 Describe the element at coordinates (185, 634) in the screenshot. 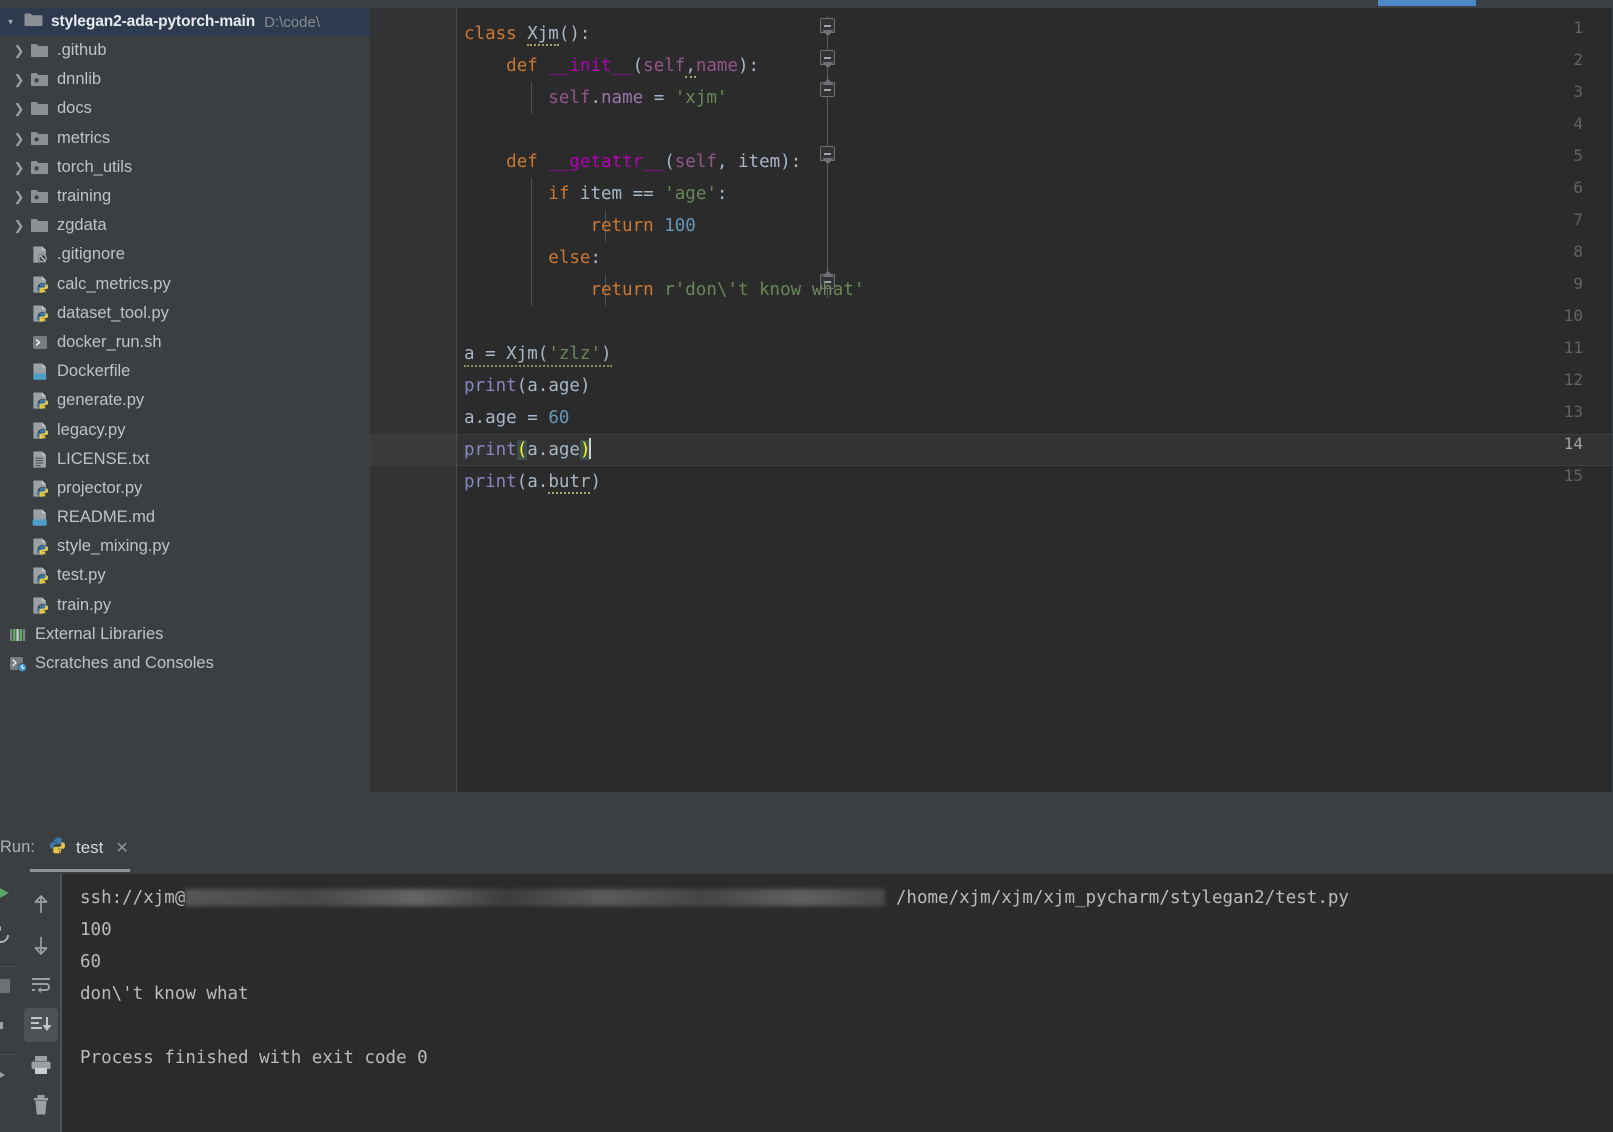

I see `tree-item-external-libraries: External Libraries` at that location.